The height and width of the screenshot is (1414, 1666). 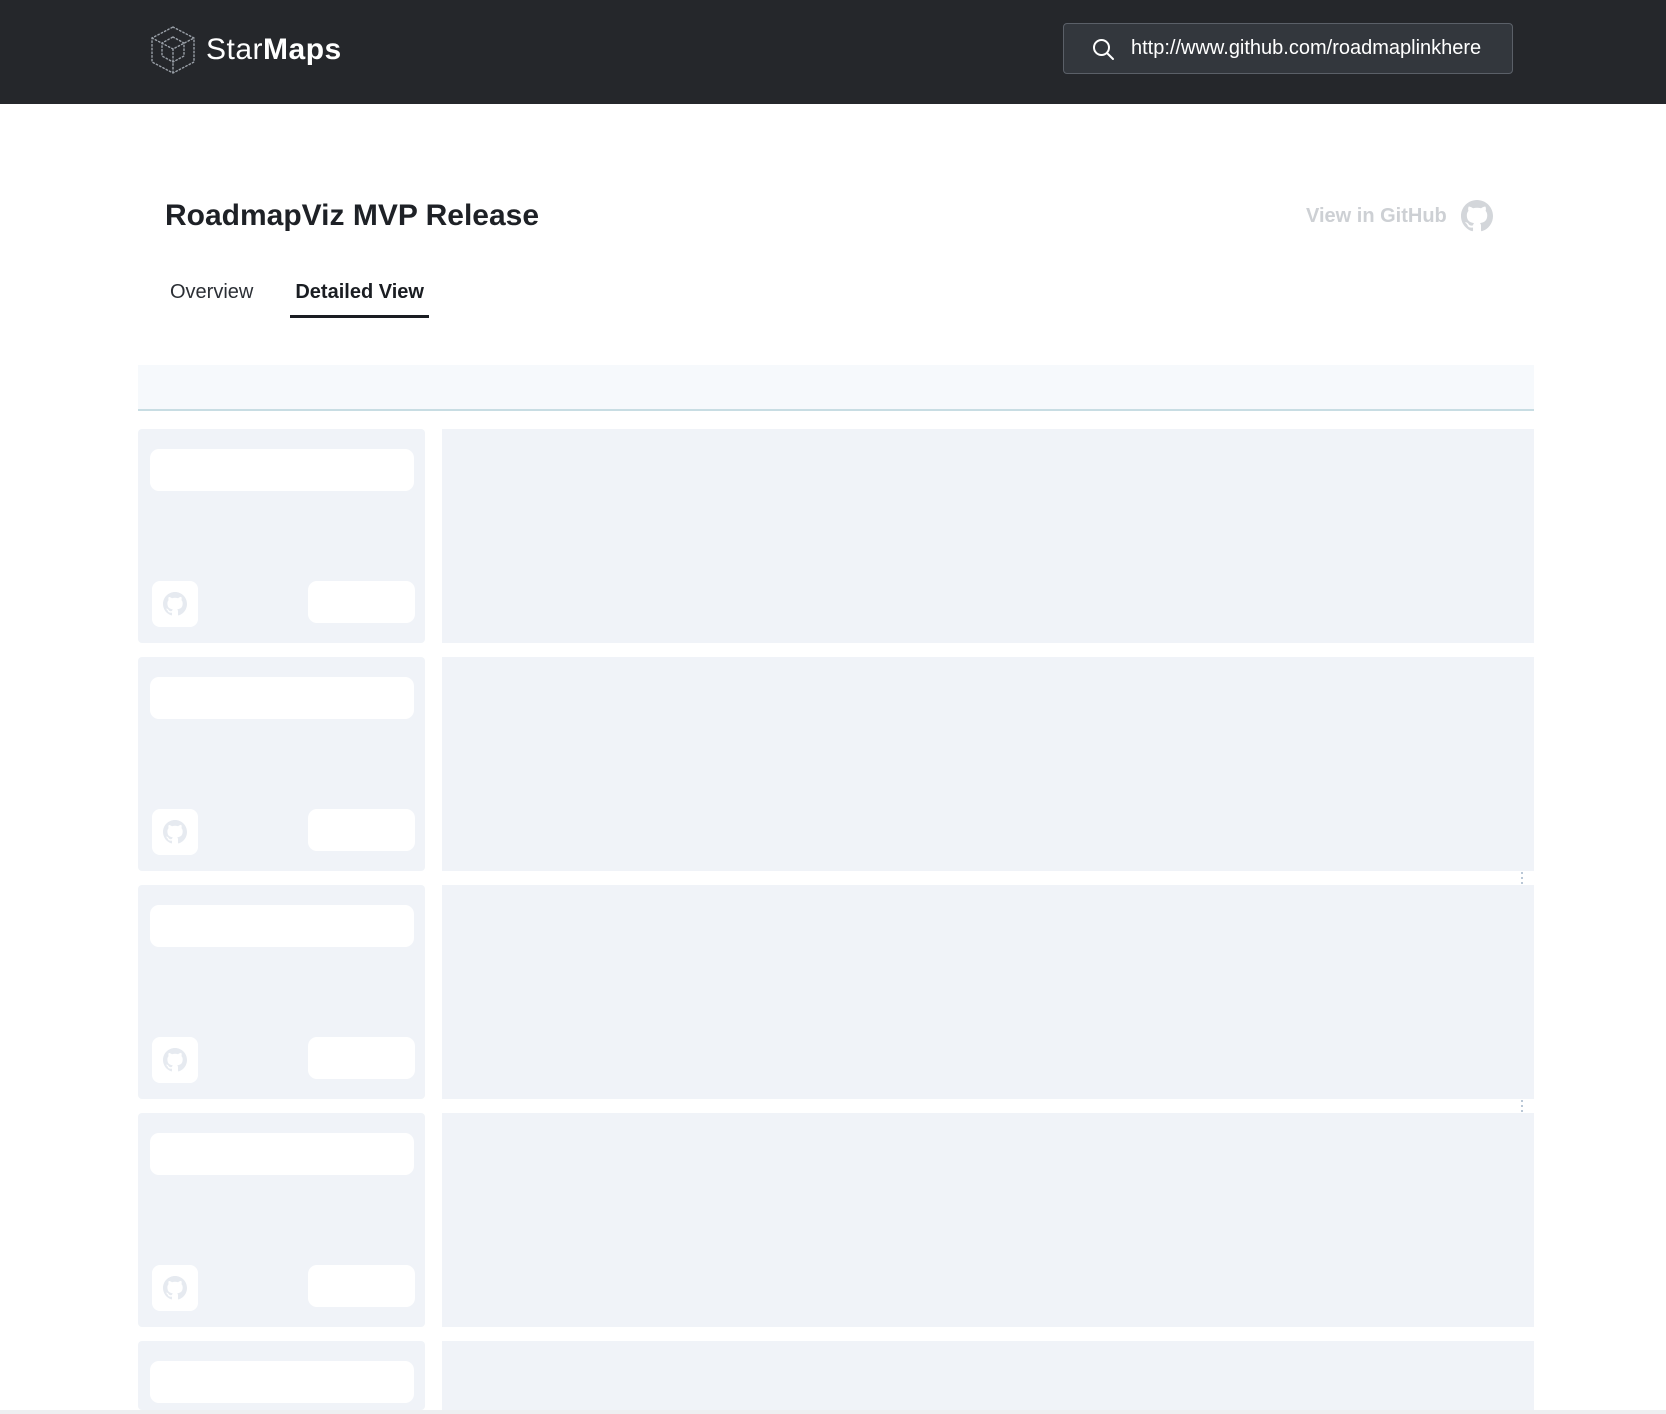 I want to click on top-navigation-bar: Star Maps, so click(x=833, y=52).